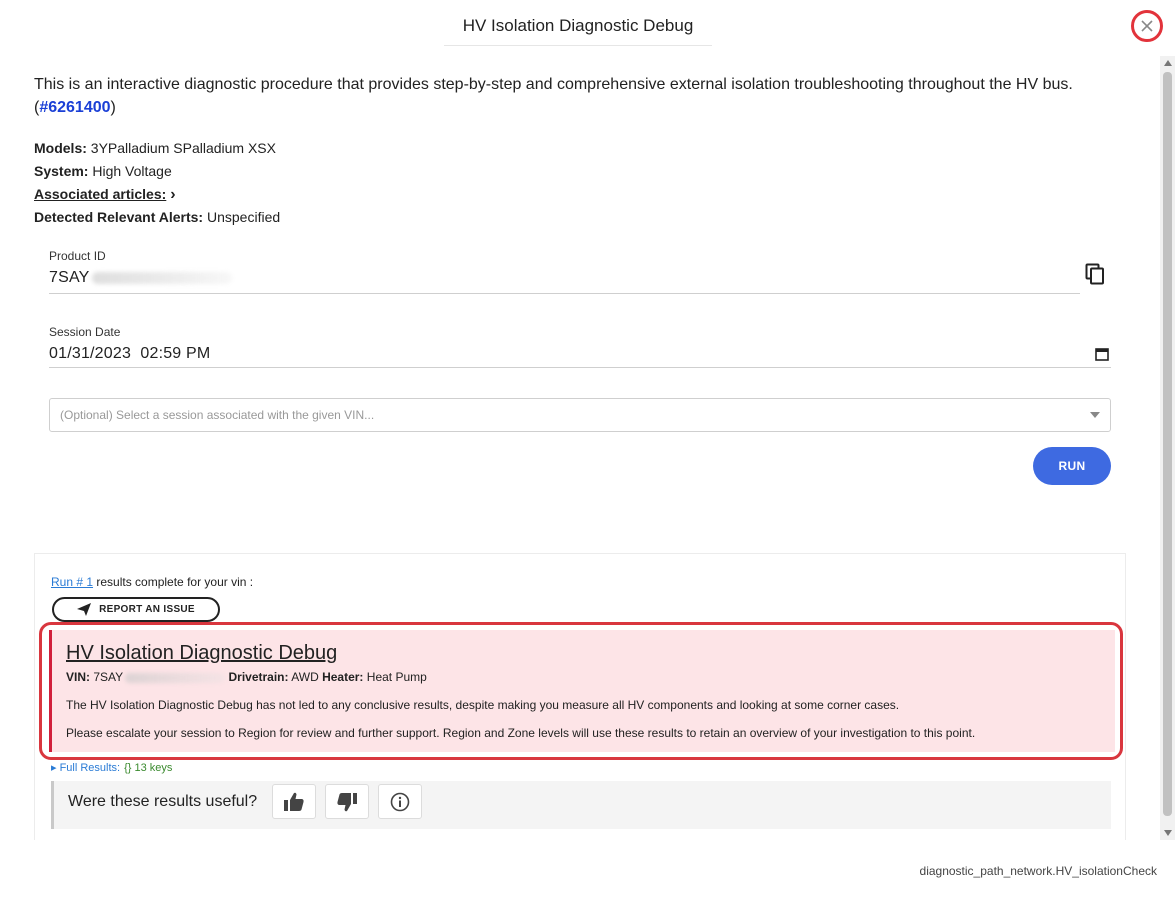 This screenshot has height=900, width=1175. I want to click on full-results-keys: {} 13 keys, so click(148, 768).